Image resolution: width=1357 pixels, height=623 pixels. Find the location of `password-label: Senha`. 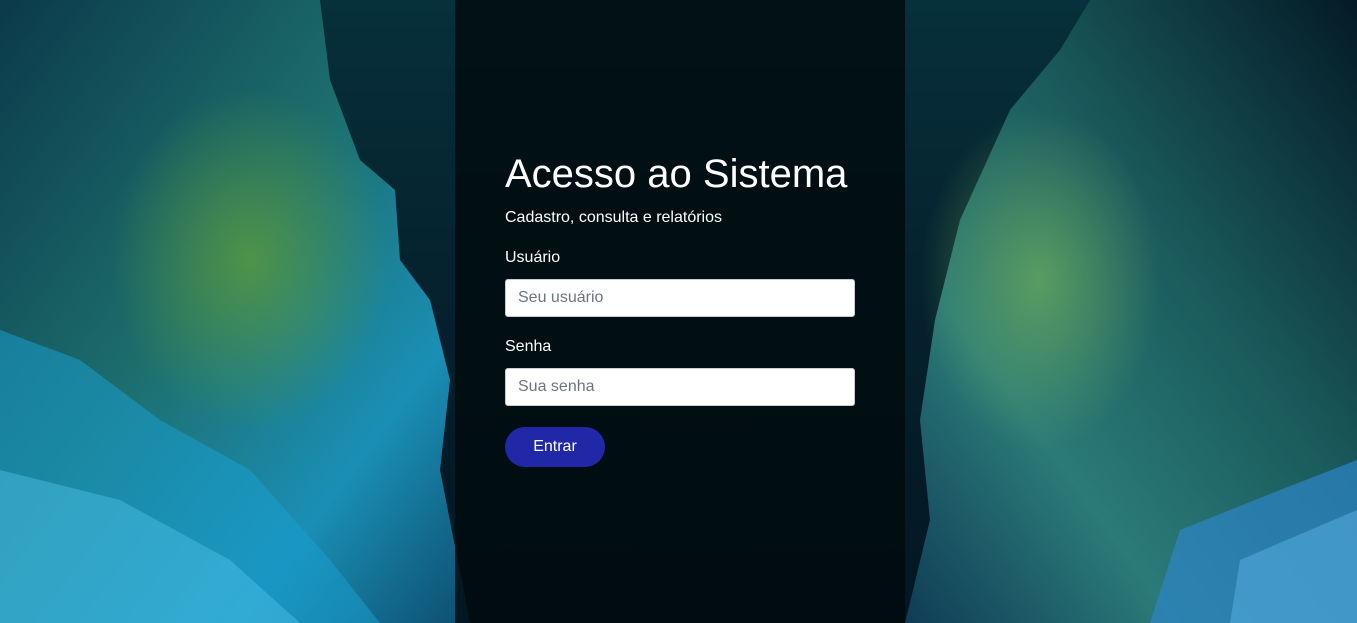

password-label: Senha is located at coordinates (528, 346).